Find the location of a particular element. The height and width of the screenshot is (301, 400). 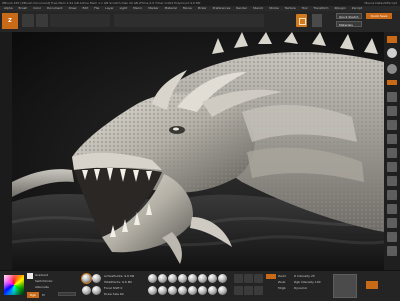

menu-movie: Movie is located at coordinates (187, 8).